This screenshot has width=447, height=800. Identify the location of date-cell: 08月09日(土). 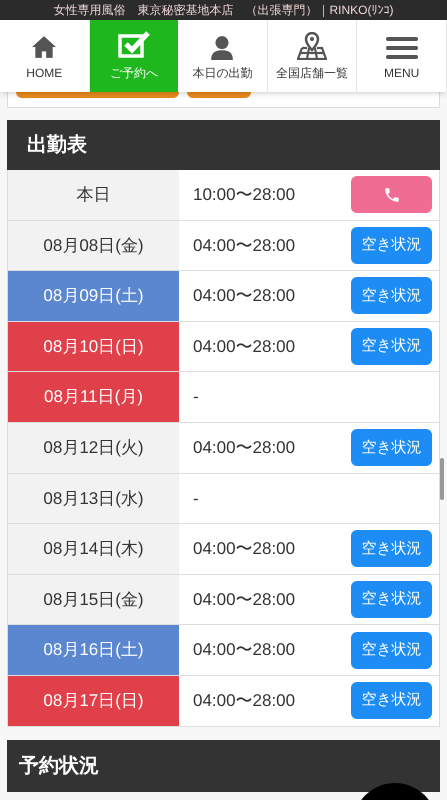
(93, 296).